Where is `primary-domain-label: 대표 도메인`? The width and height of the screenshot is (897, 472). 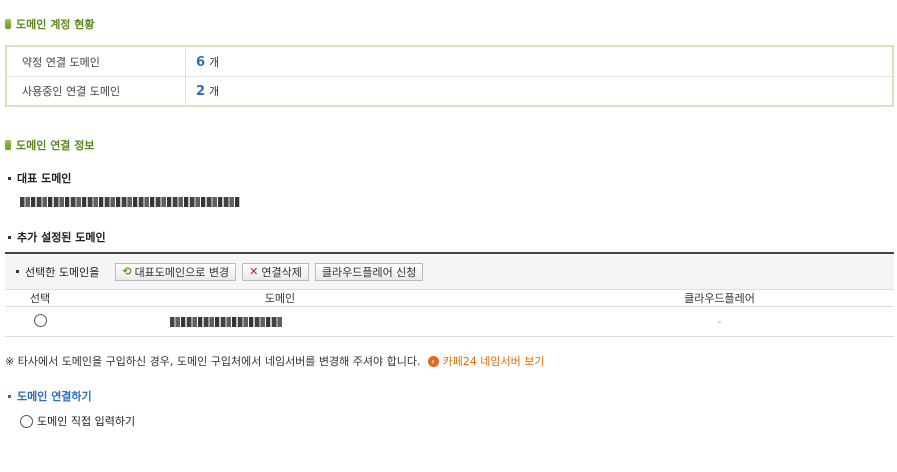 primary-domain-label: 대표 도메인 is located at coordinates (44, 178).